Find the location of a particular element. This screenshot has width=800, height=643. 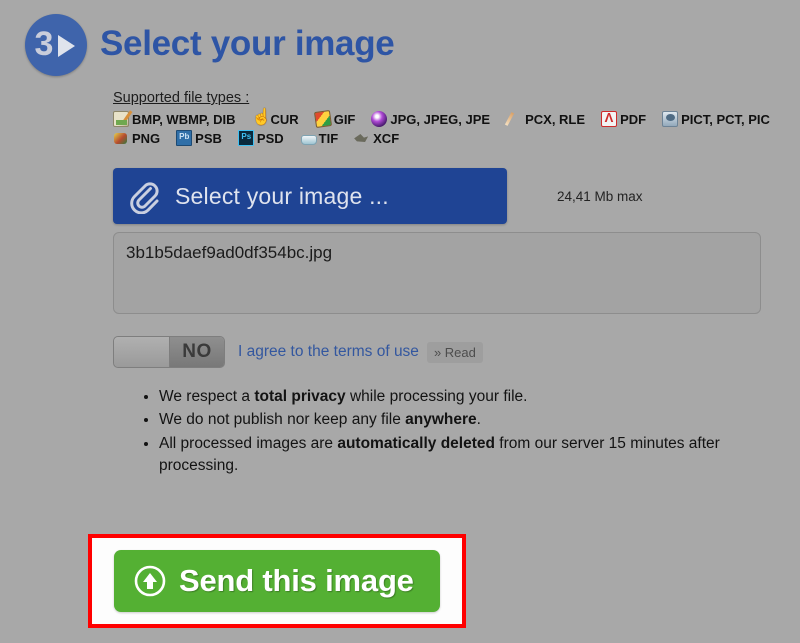

send-button-highlight: Send this image is located at coordinates (277, 581).